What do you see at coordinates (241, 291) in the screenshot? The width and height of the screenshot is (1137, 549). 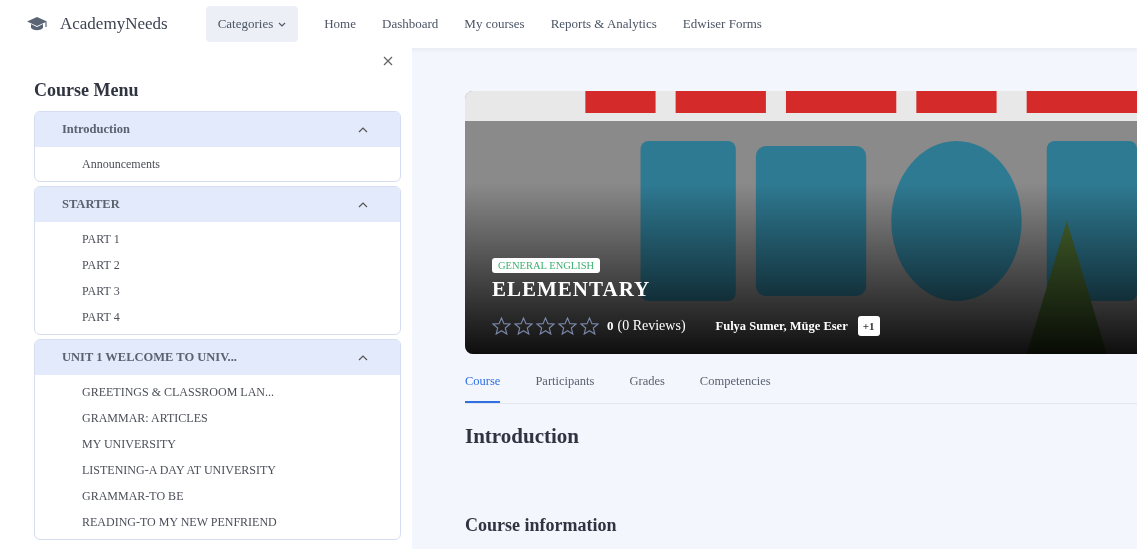 I see `section-item: PART 3` at bounding box center [241, 291].